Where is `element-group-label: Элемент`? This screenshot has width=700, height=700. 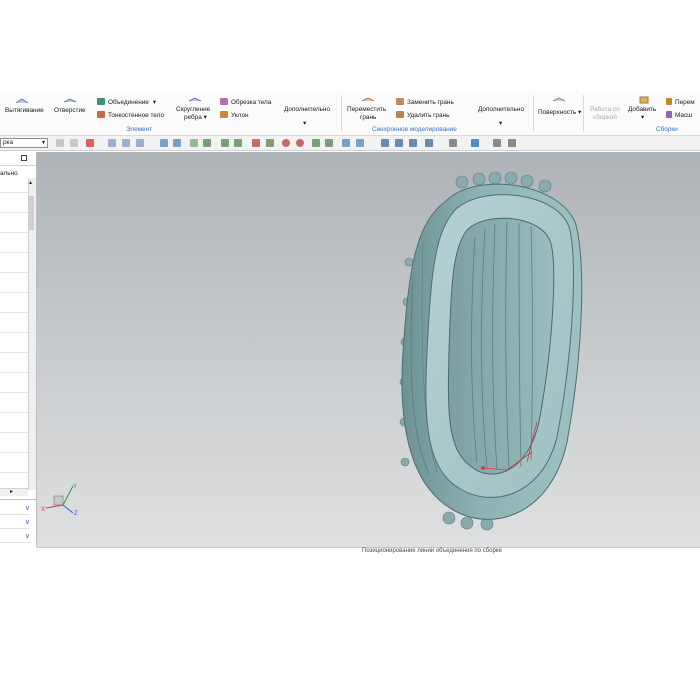
element-group-label: Элемент is located at coordinates (139, 129).